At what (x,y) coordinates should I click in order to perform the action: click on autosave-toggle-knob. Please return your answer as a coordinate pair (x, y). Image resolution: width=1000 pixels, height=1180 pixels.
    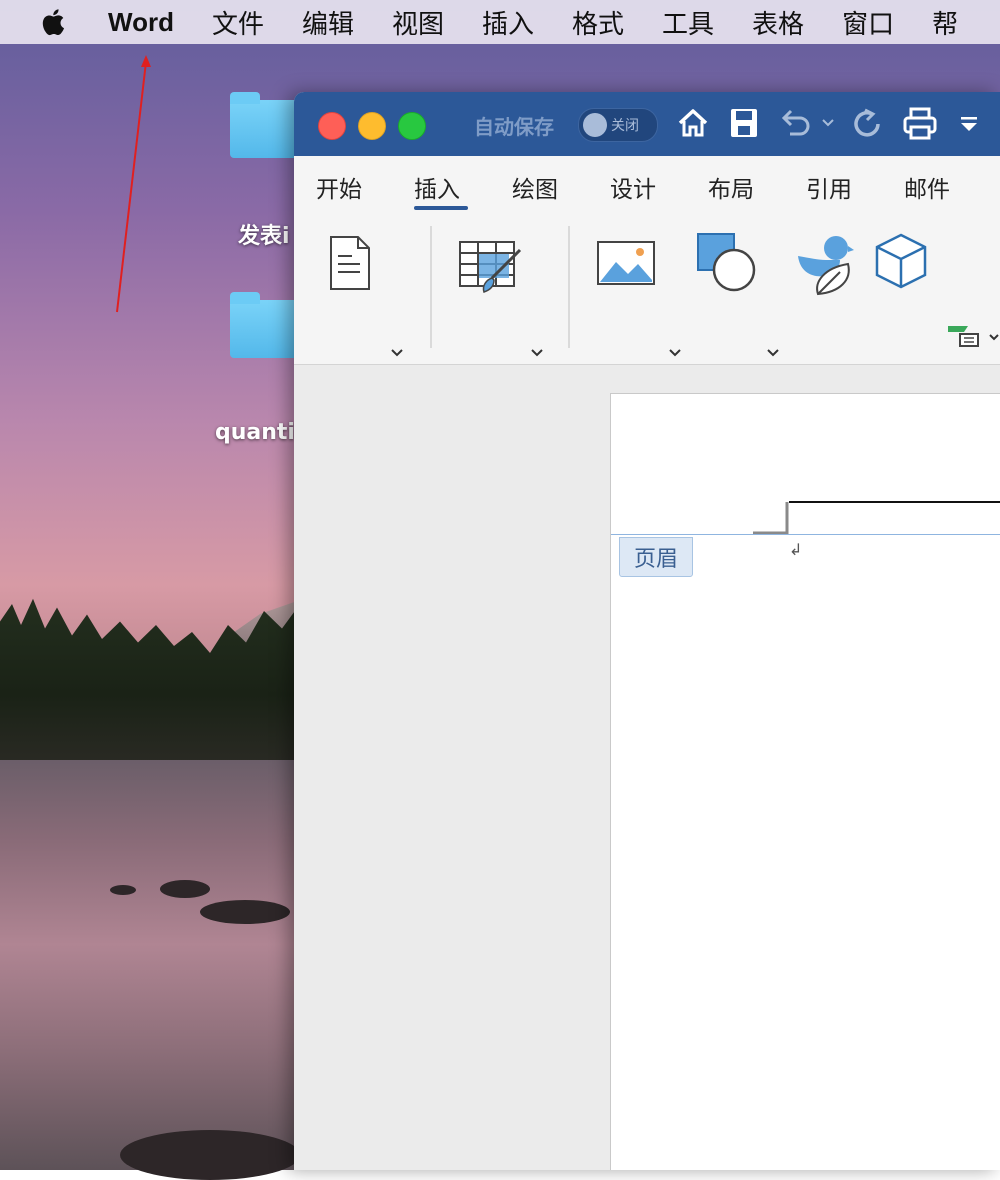
    Looking at the image, I should click on (595, 125).